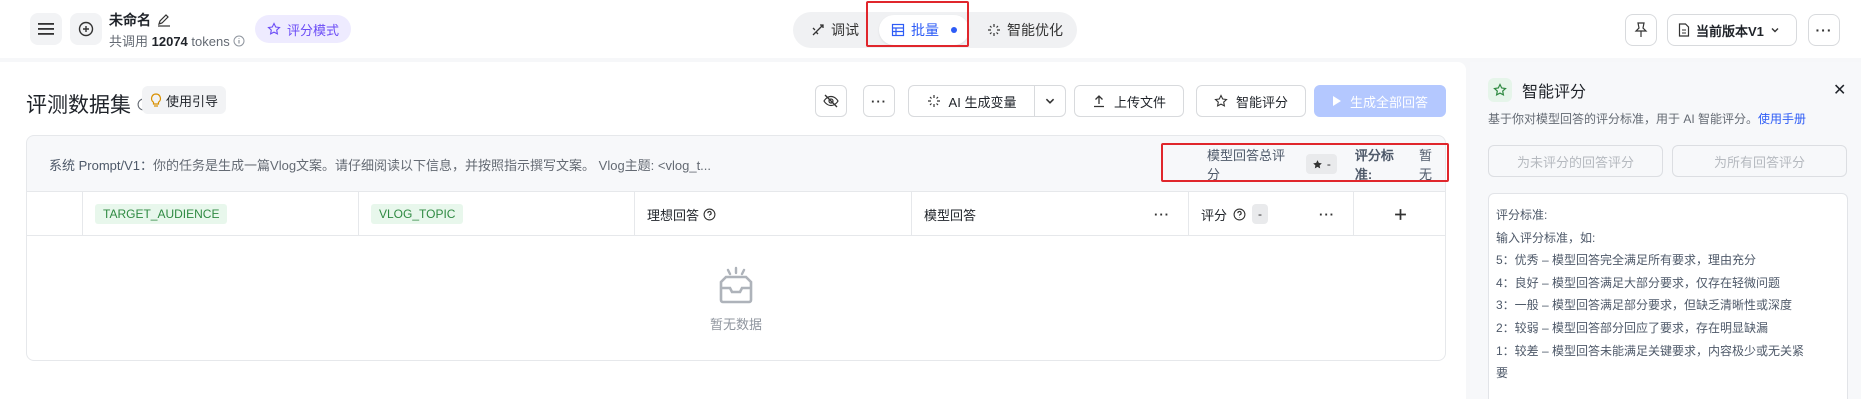 This screenshot has height=399, width=1861. I want to click on panel-header: 智能评分, so click(1537, 90).